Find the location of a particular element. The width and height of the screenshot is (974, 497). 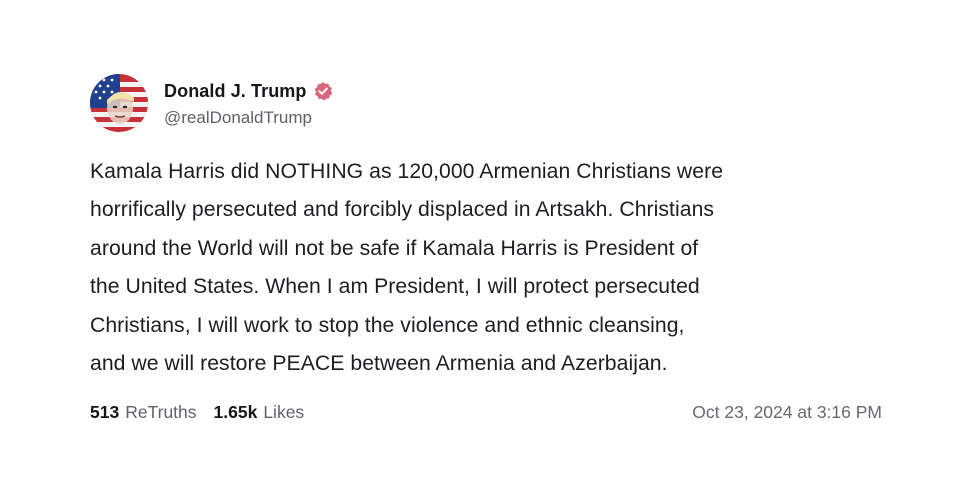

flag-portrait-avatar-icon is located at coordinates (119, 103).